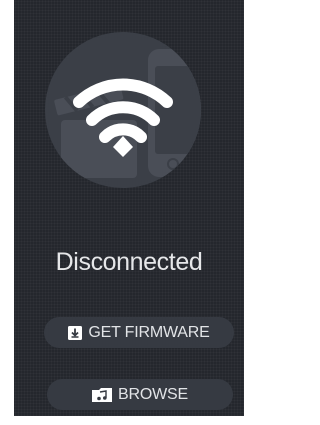 The width and height of the screenshot is (320, 425). Describe the element at coordinates (153, 394) in the screenshot. I see `browse-label: BROWSE` at that location.